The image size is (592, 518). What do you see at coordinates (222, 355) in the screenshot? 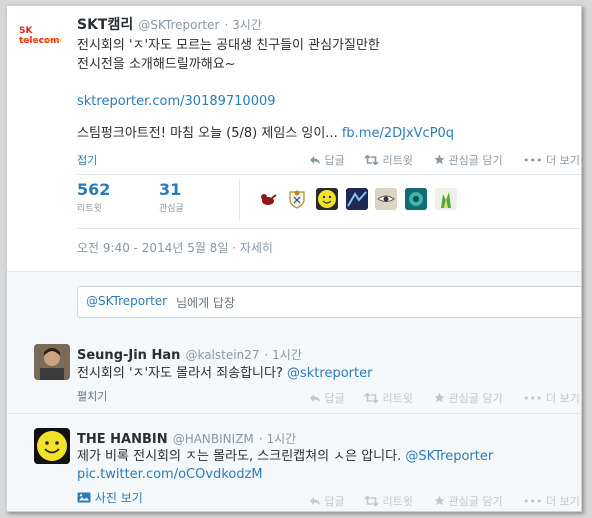
I see `author-handle: @kalstein27` at bounding box center [222, 355].